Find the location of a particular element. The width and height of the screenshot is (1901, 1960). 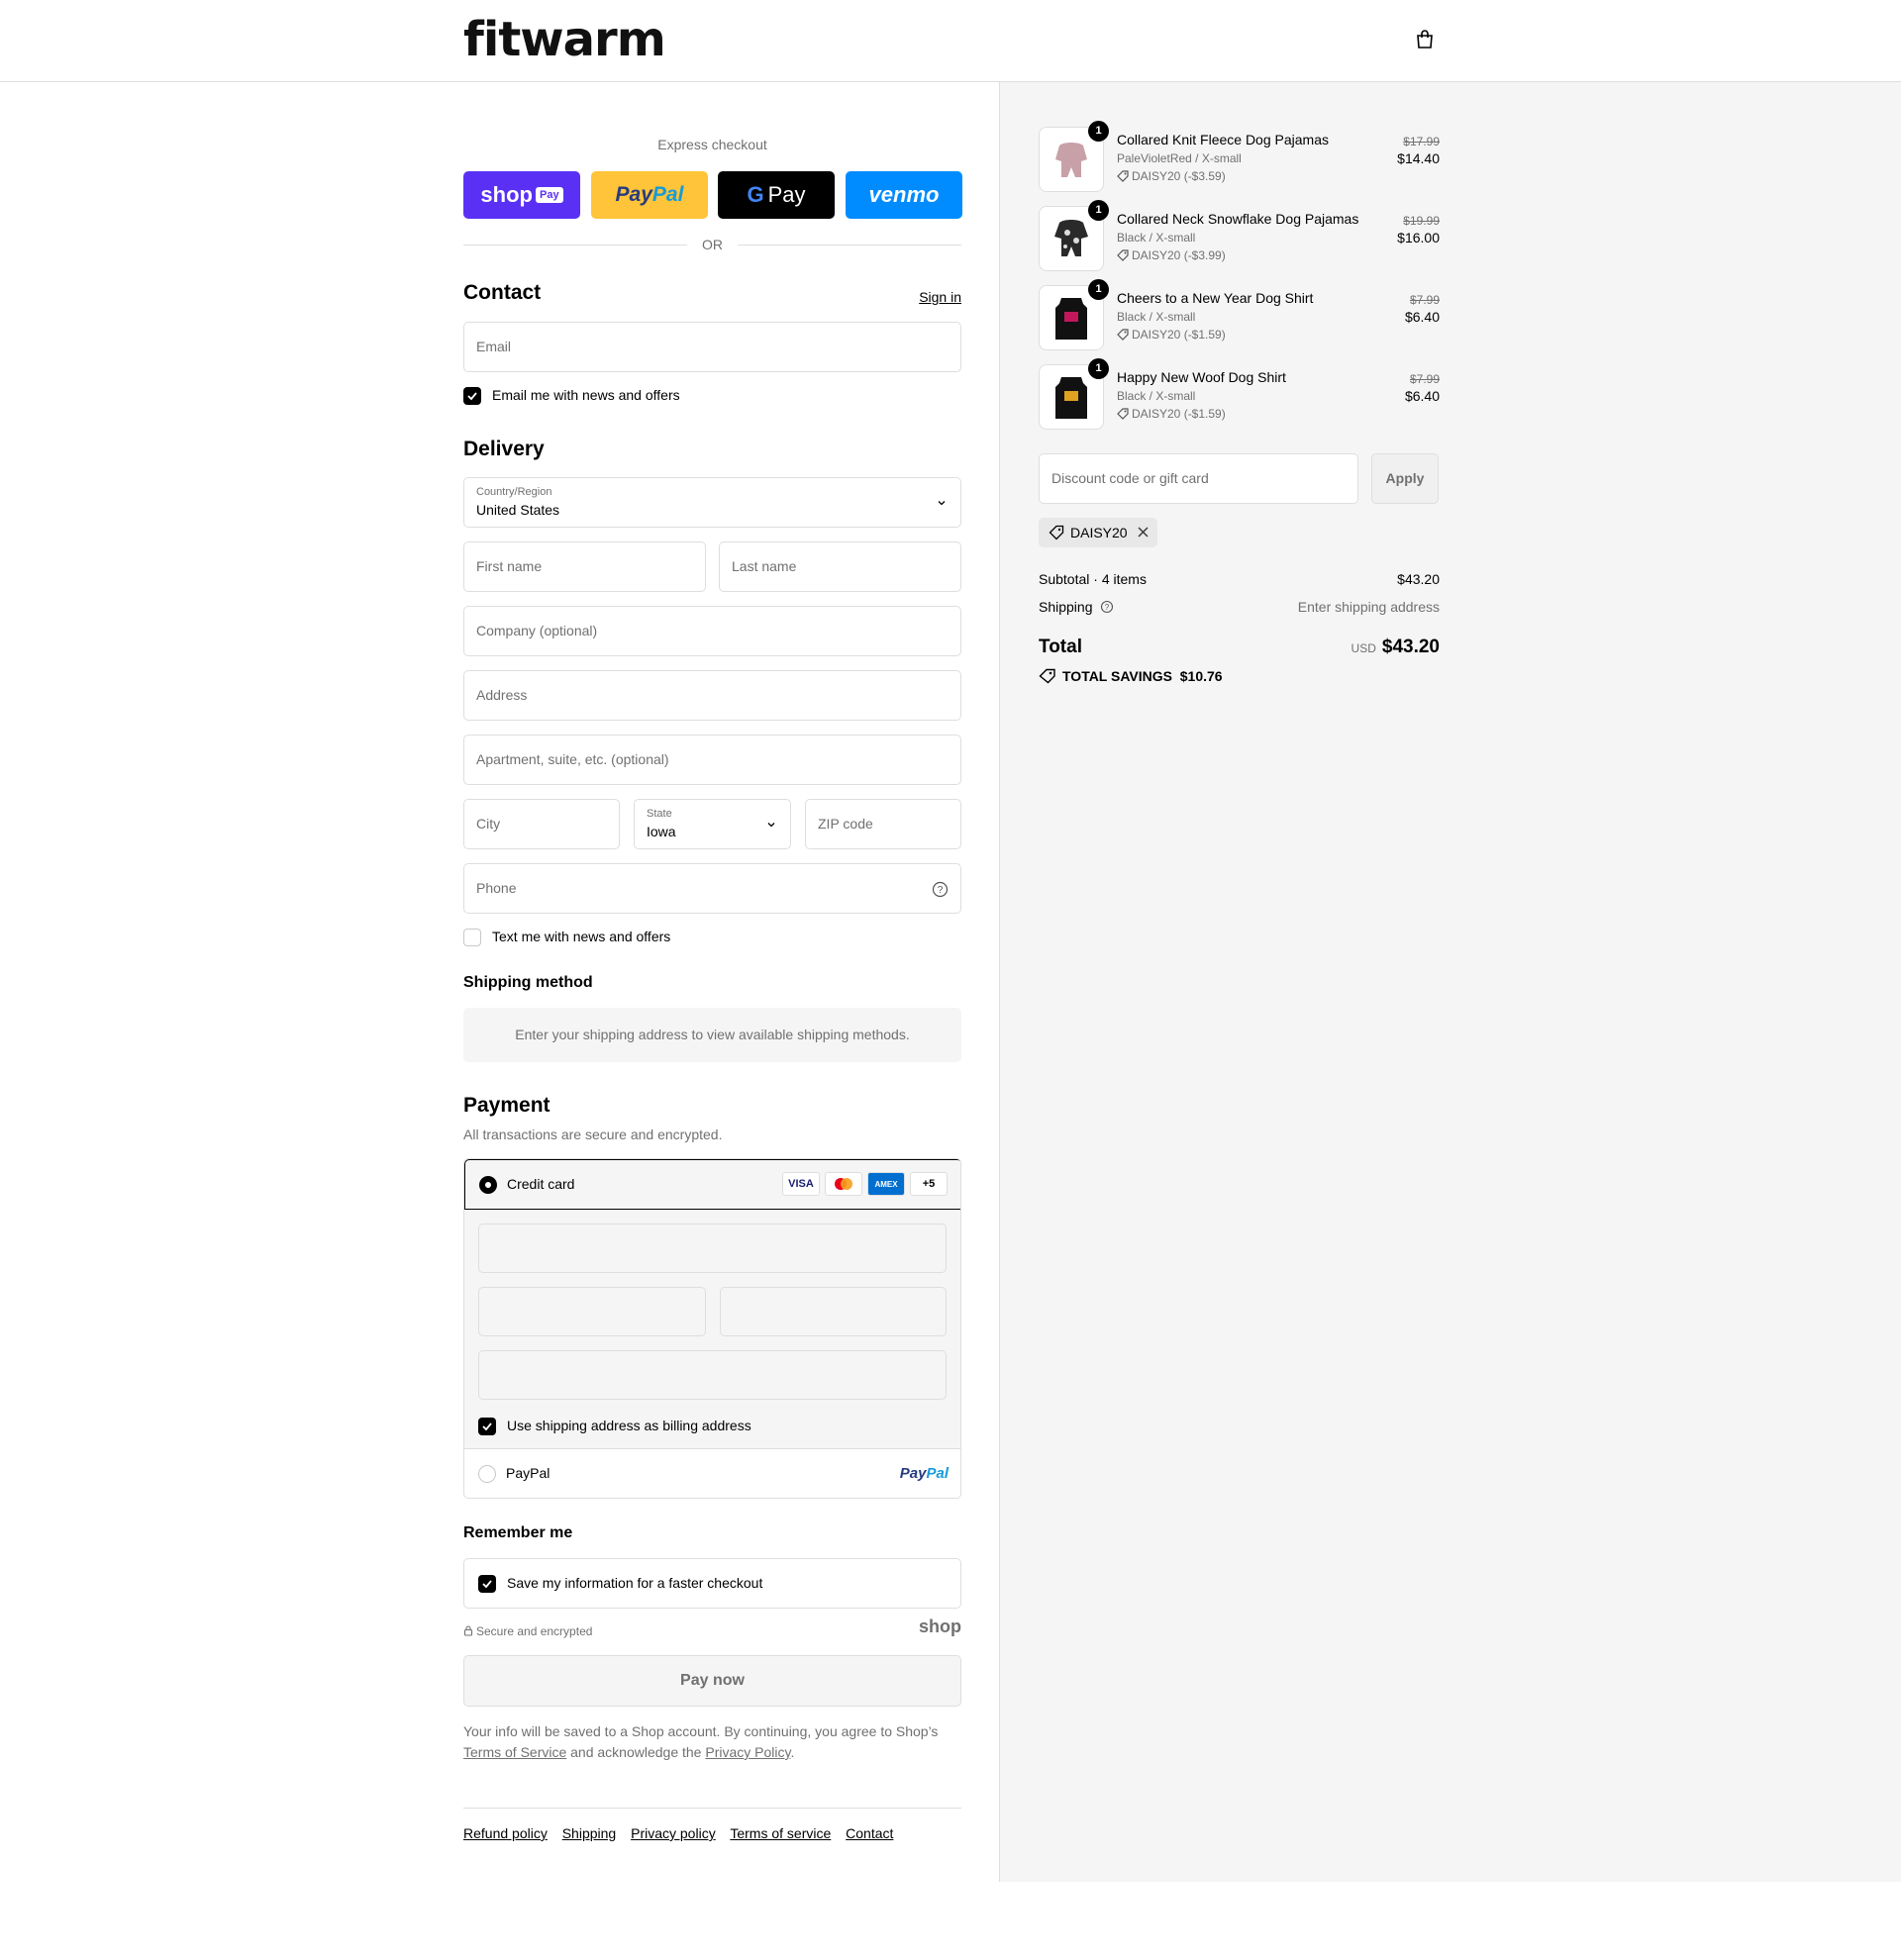

more-cards-badge: +5 is located at coordinates (929, 1184).